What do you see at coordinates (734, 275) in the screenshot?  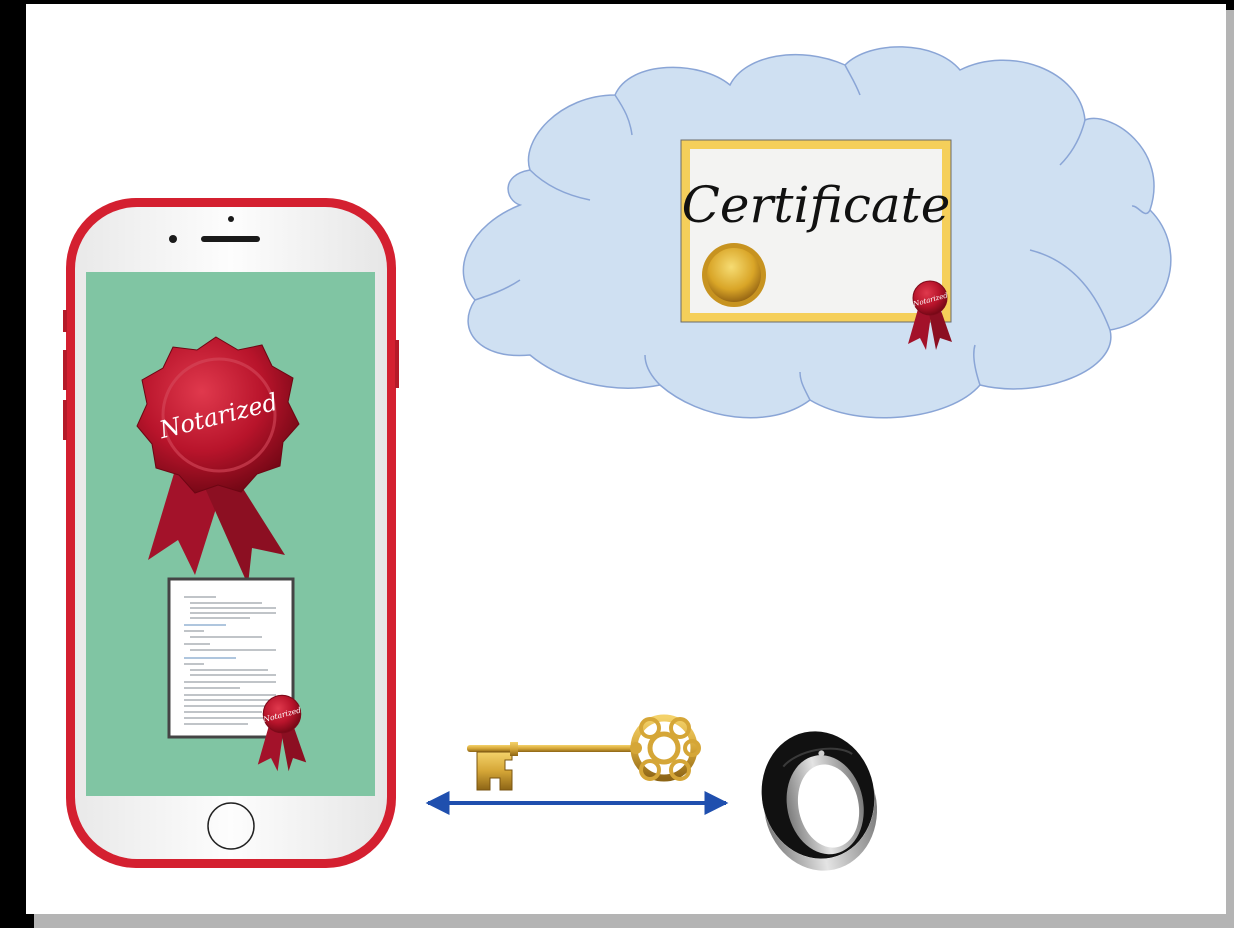 I see `gold-seal-icon` at bounding box center [734, 275].